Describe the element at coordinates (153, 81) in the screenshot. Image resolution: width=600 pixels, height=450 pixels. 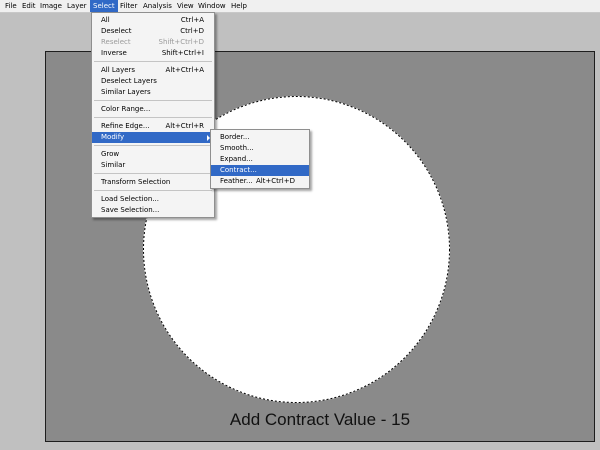
I see `select-deselect-layers: Deselect Layers` at that location.